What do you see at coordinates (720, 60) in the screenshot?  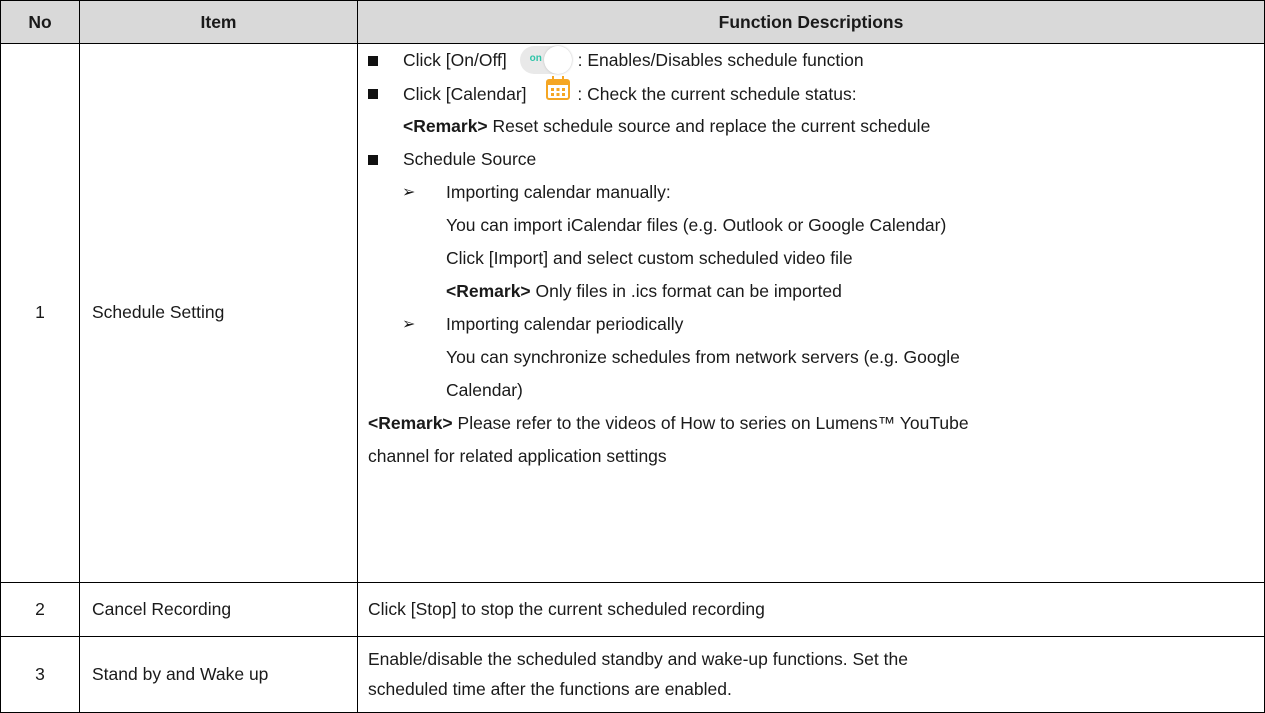 I see `onoff-suffix: : Enables/Disables schedule function` at bounding box center [720, 60].